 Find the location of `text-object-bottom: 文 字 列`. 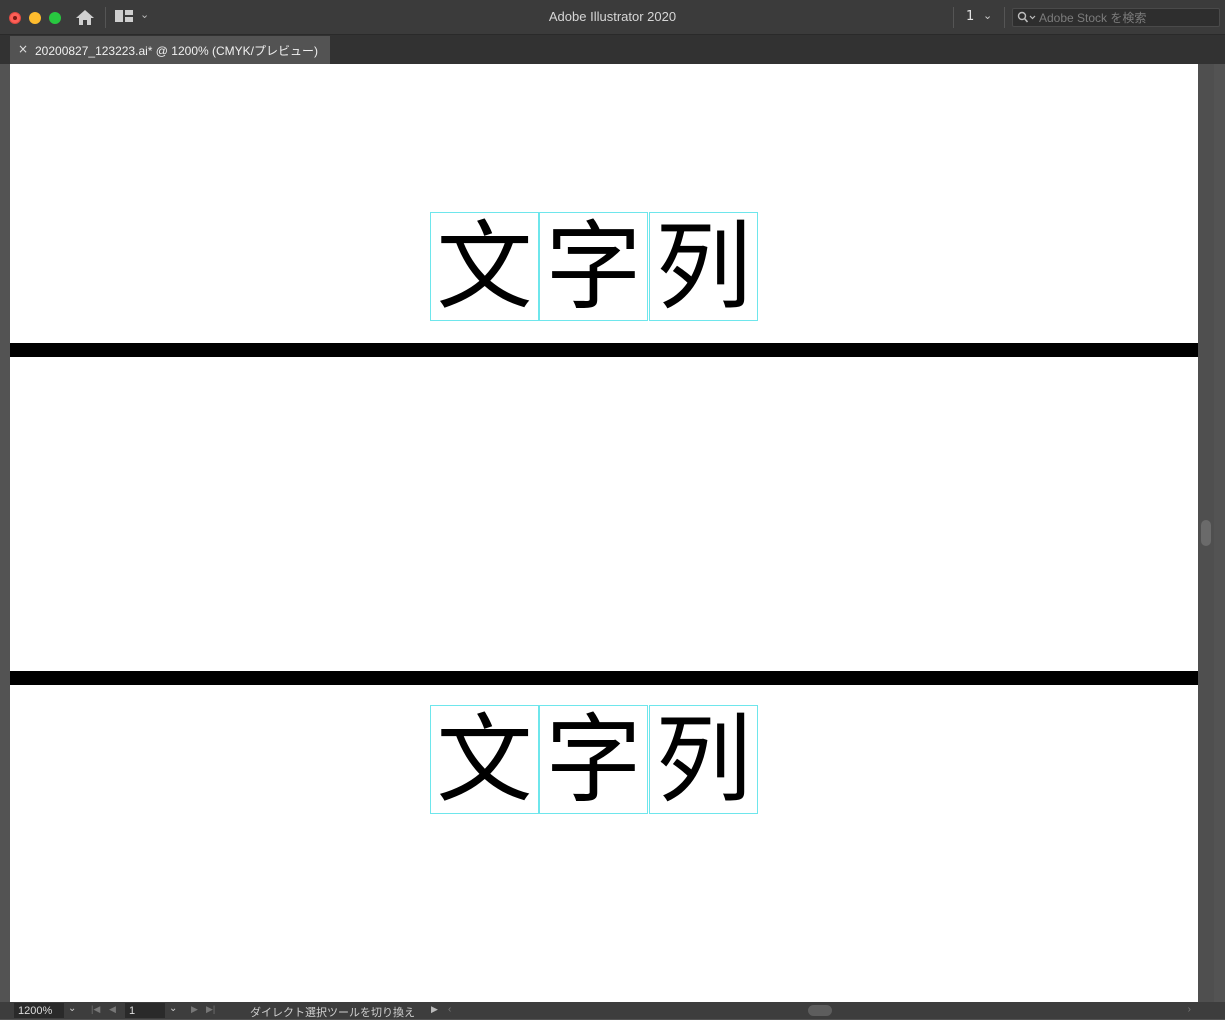

text-object-bottom: 文 字 列 is located at coordinates (595, 760).